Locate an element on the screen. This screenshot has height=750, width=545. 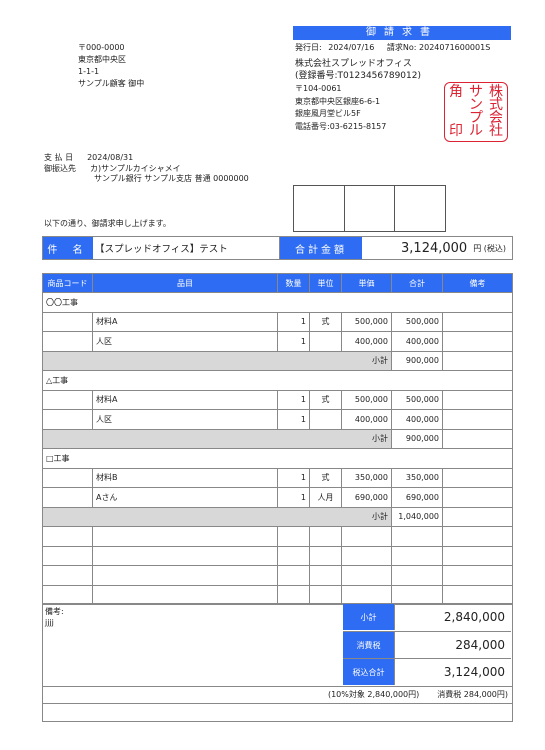
issue-date-label: 発行日: is located at coordinates (308, 47).